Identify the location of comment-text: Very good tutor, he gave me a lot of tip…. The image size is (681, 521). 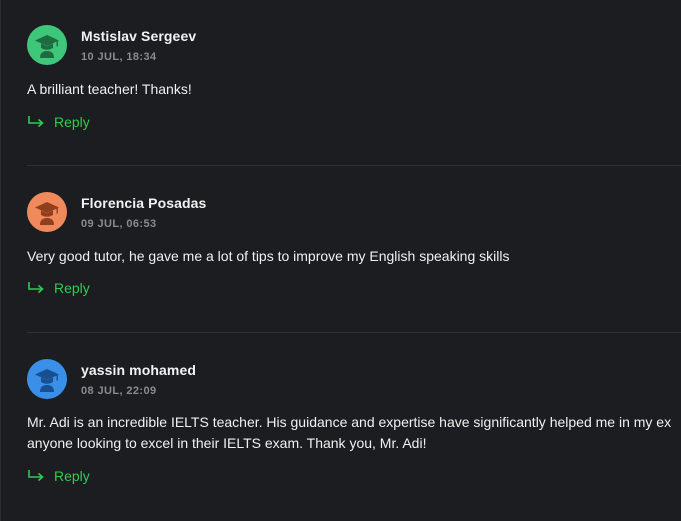
(268, 256).